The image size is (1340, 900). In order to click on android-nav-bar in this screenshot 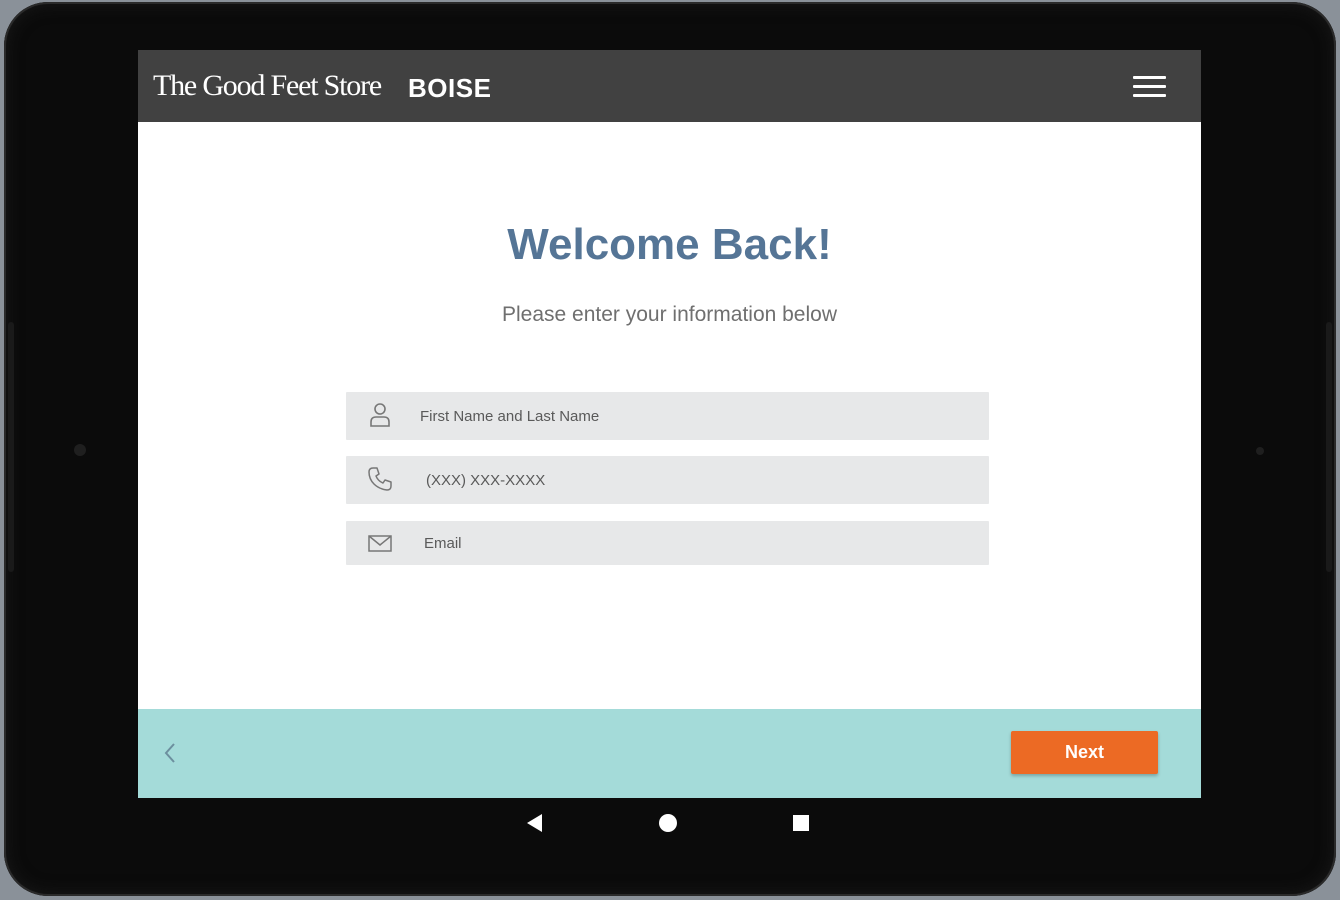, I will do `click(669, 823)`.